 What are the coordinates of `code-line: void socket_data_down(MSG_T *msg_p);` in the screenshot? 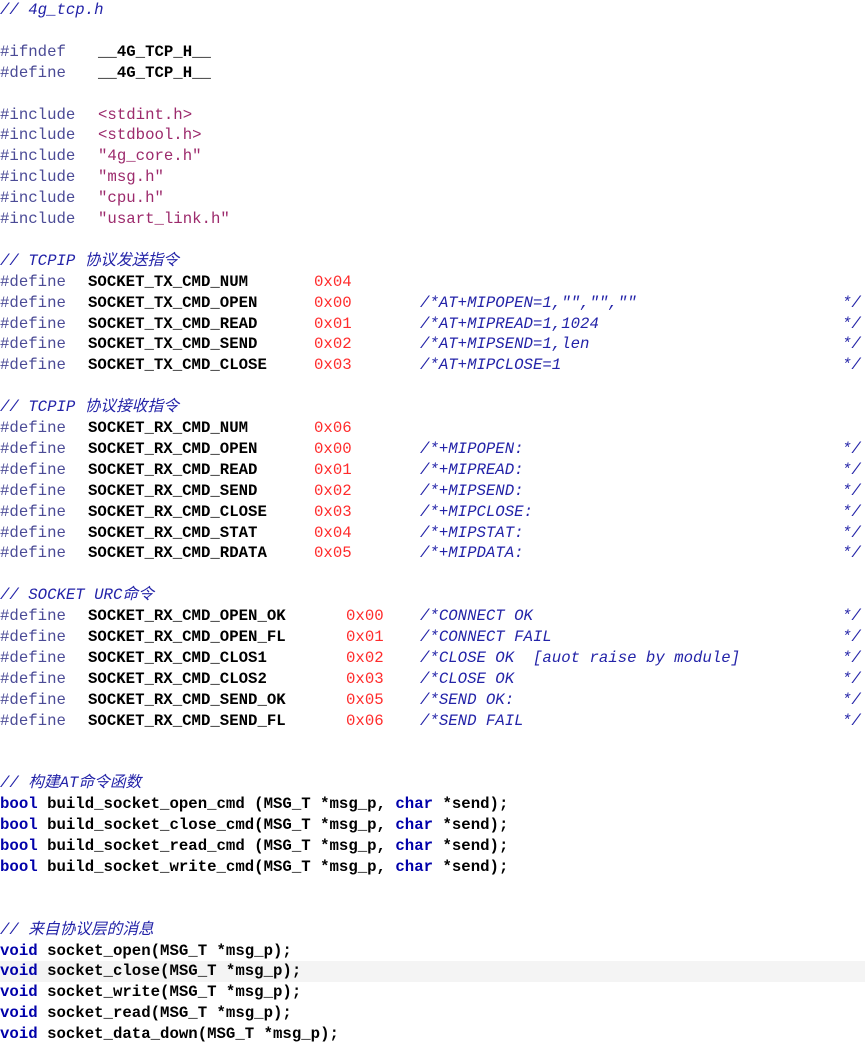 It's located at (432, 1034).